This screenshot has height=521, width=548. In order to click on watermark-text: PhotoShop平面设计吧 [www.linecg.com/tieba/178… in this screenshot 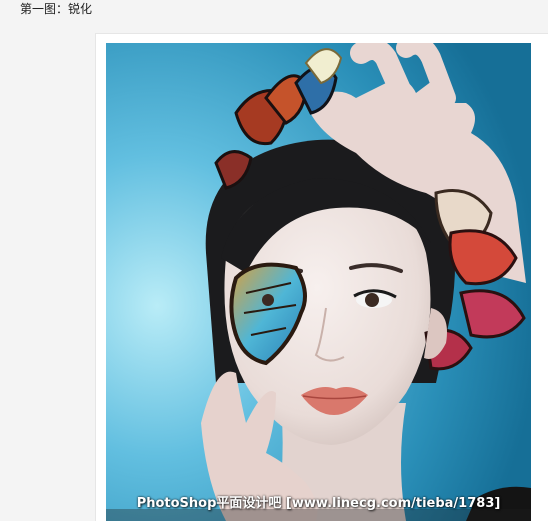, I will do `click(318, 503)`.